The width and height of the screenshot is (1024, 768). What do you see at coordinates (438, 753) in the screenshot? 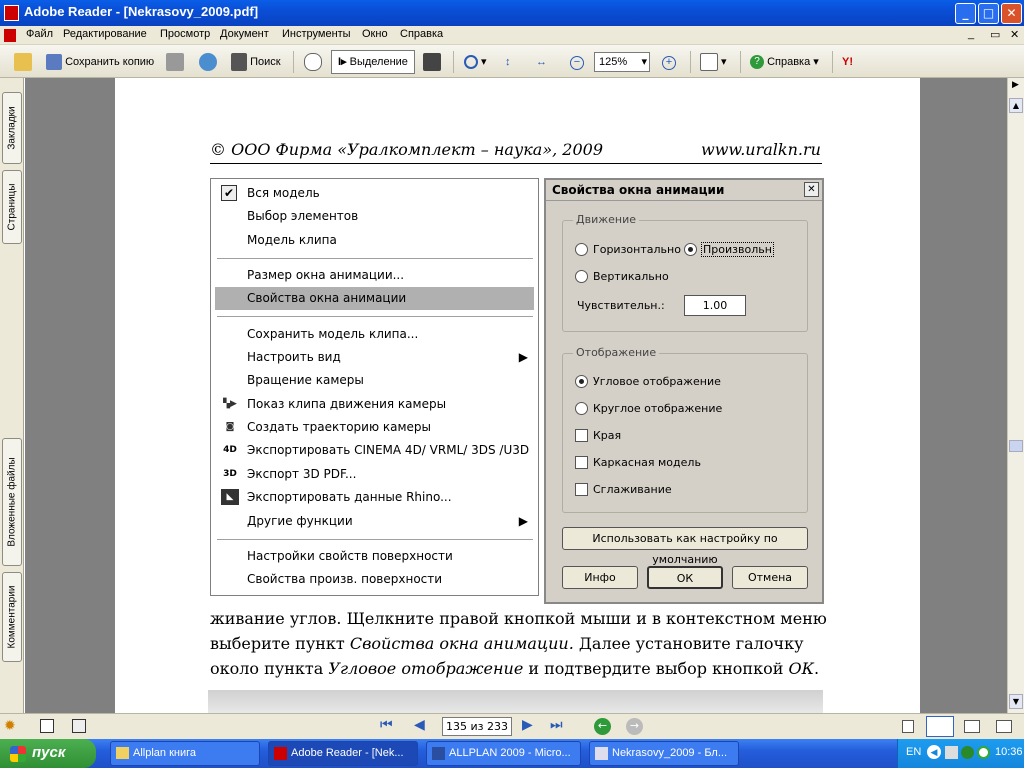
I see `word-icon` at bounding box center [438, 753].